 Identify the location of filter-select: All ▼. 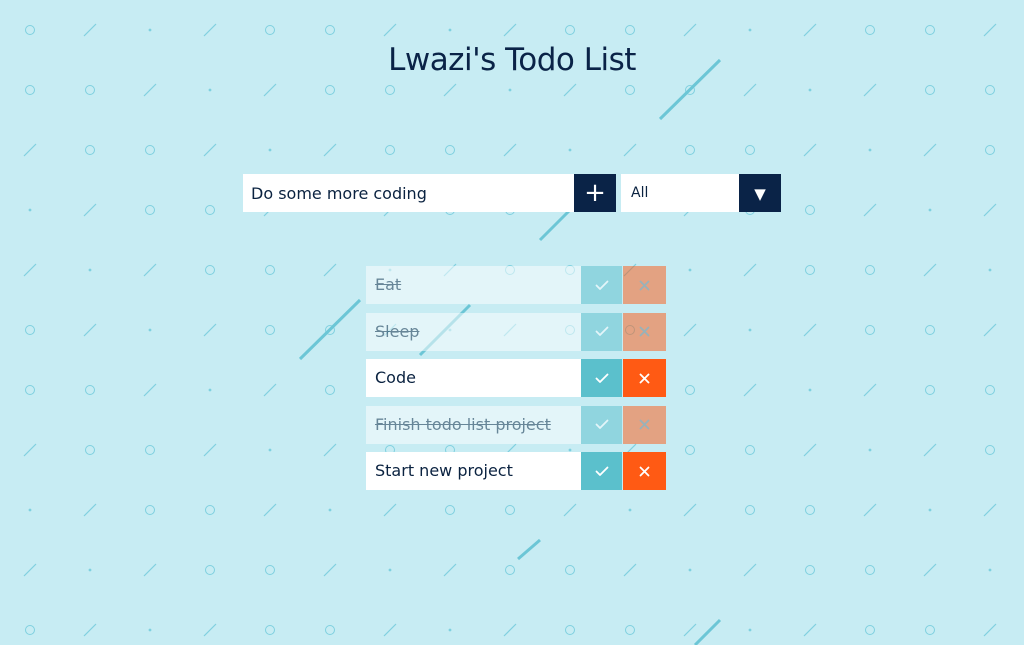
(701, 193).